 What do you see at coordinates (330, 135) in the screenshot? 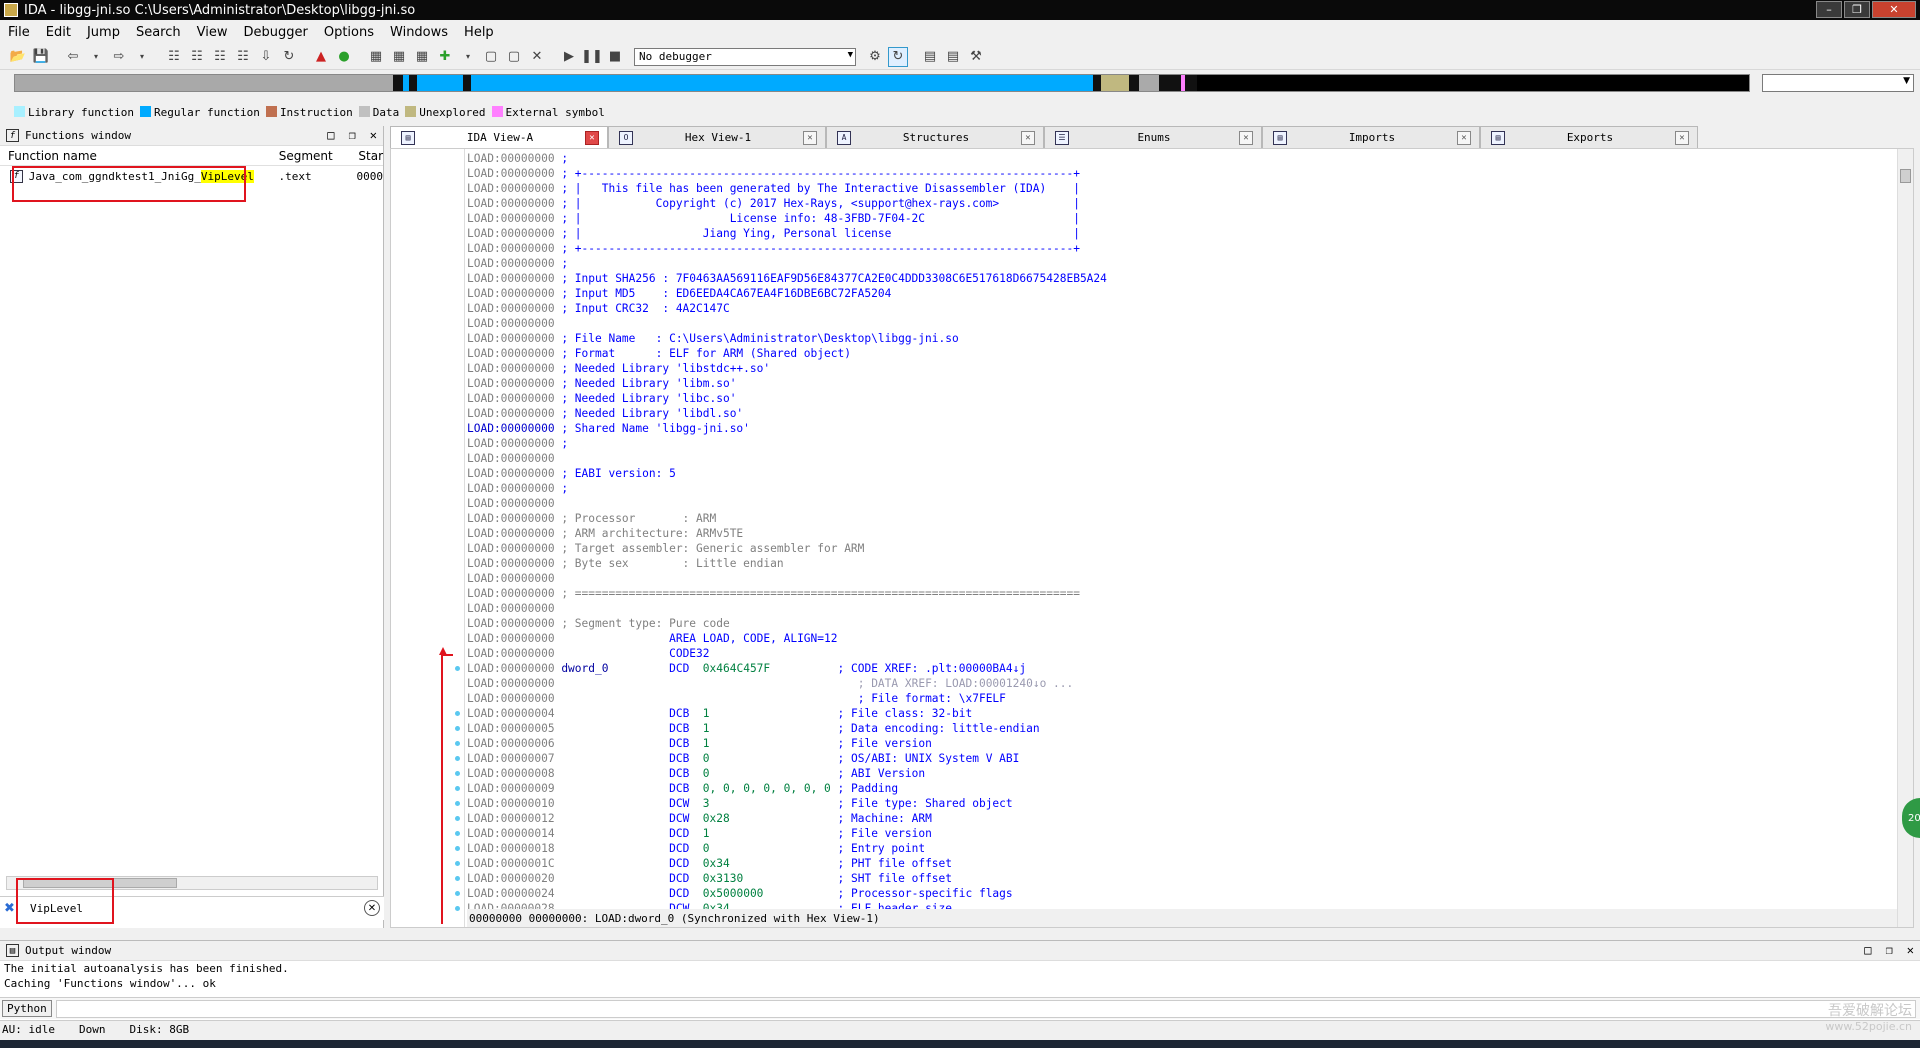
I see `maximize-icon: □` at bounding box center [330, 135].